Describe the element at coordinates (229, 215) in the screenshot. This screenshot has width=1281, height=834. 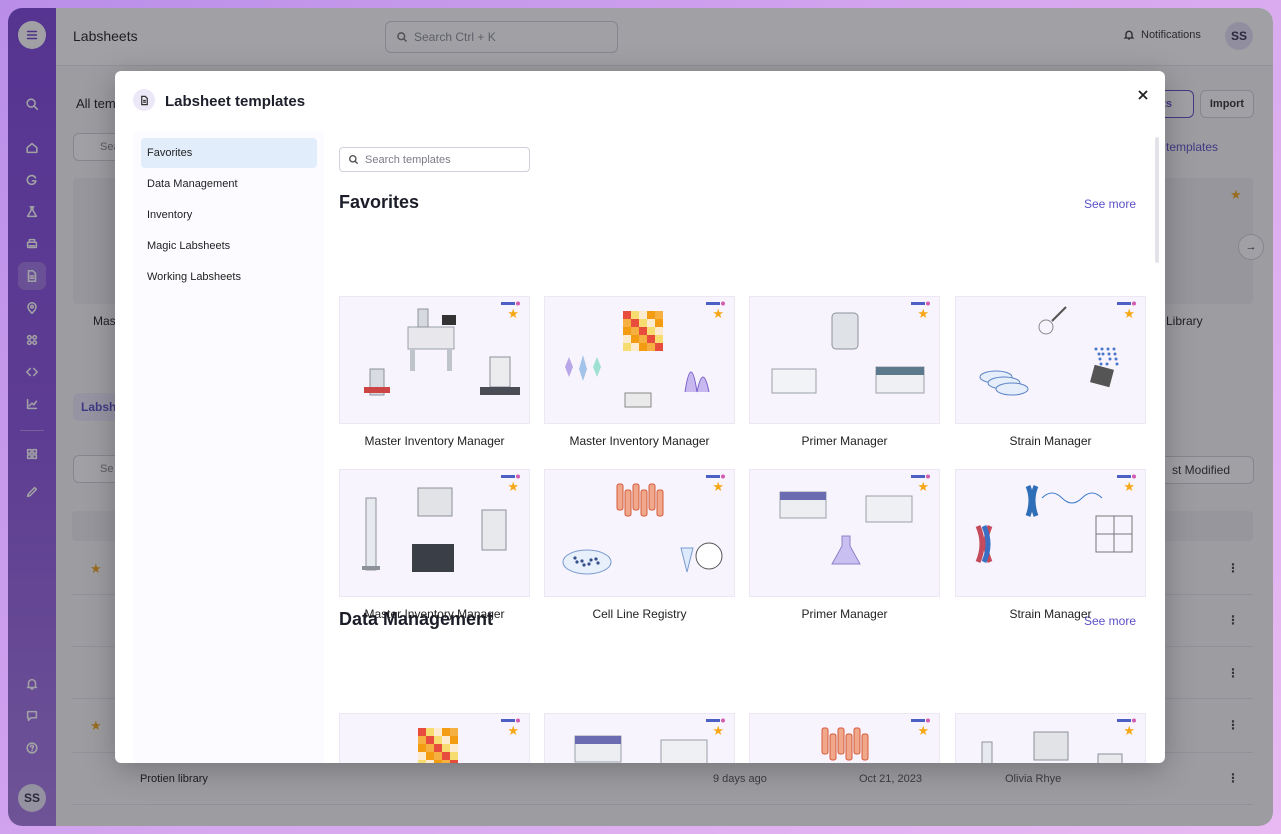
I see `category-inventory: Inventory` at that location.